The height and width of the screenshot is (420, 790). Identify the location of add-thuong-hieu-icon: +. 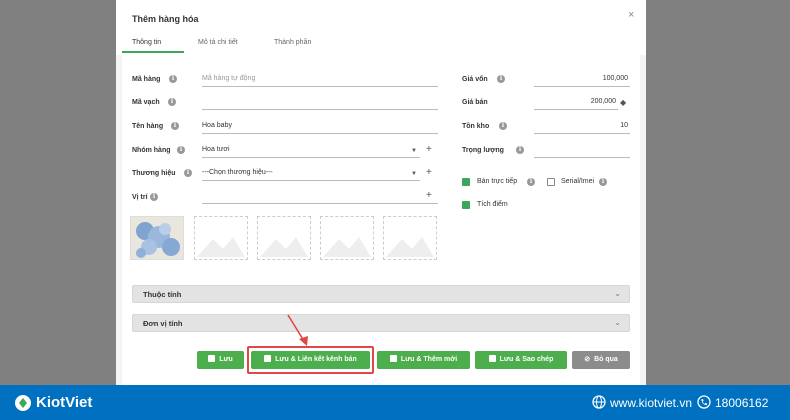
(429, 173).